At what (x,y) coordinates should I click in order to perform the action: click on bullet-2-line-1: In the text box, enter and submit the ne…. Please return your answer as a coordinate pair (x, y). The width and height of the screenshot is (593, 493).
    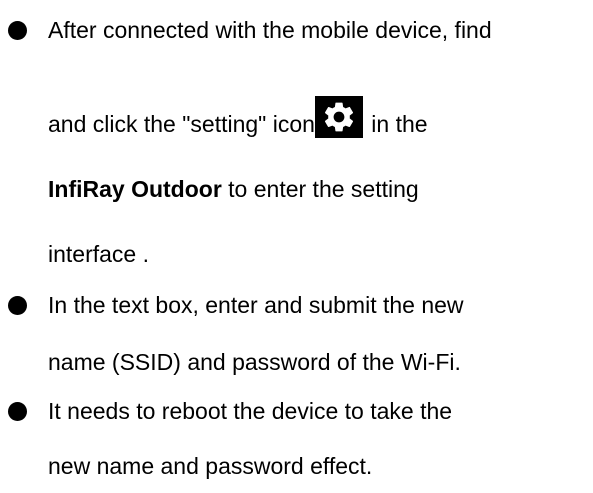
    Looking at the image, I should click on (256, 305).